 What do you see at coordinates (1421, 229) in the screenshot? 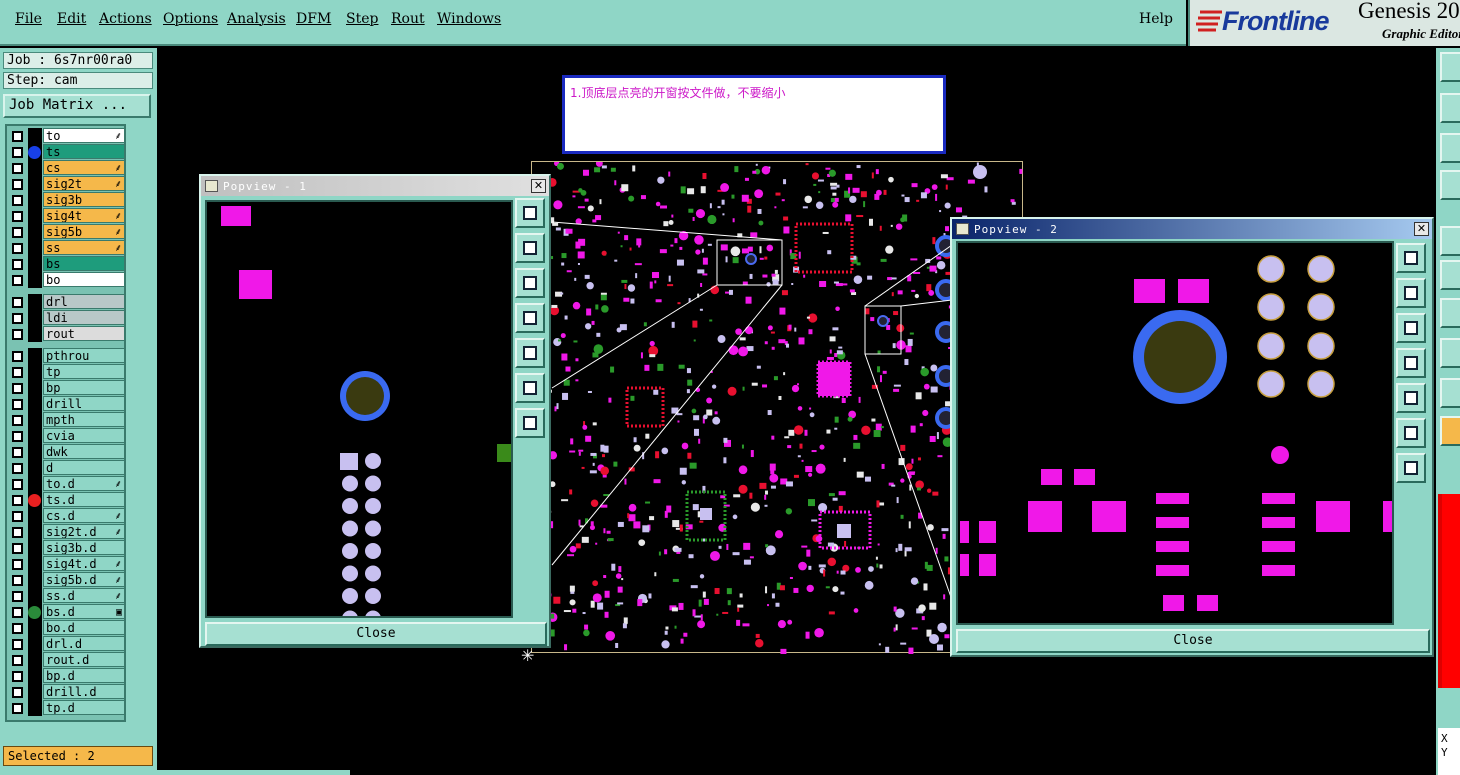
I see `popview-2-close-icon: ✕` at bounding box center [1421, 229].